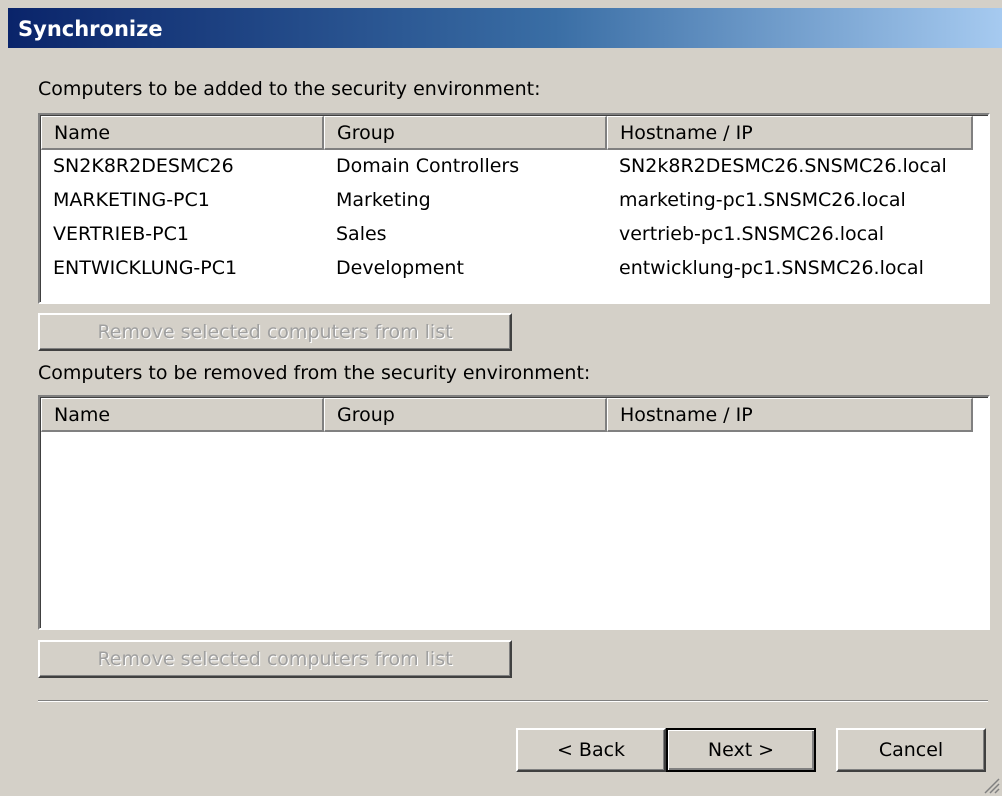 This screenshot has width=1002, height=796. I want to click on remove-list-header: Name Group Hostname / IP, so click(514, 415).